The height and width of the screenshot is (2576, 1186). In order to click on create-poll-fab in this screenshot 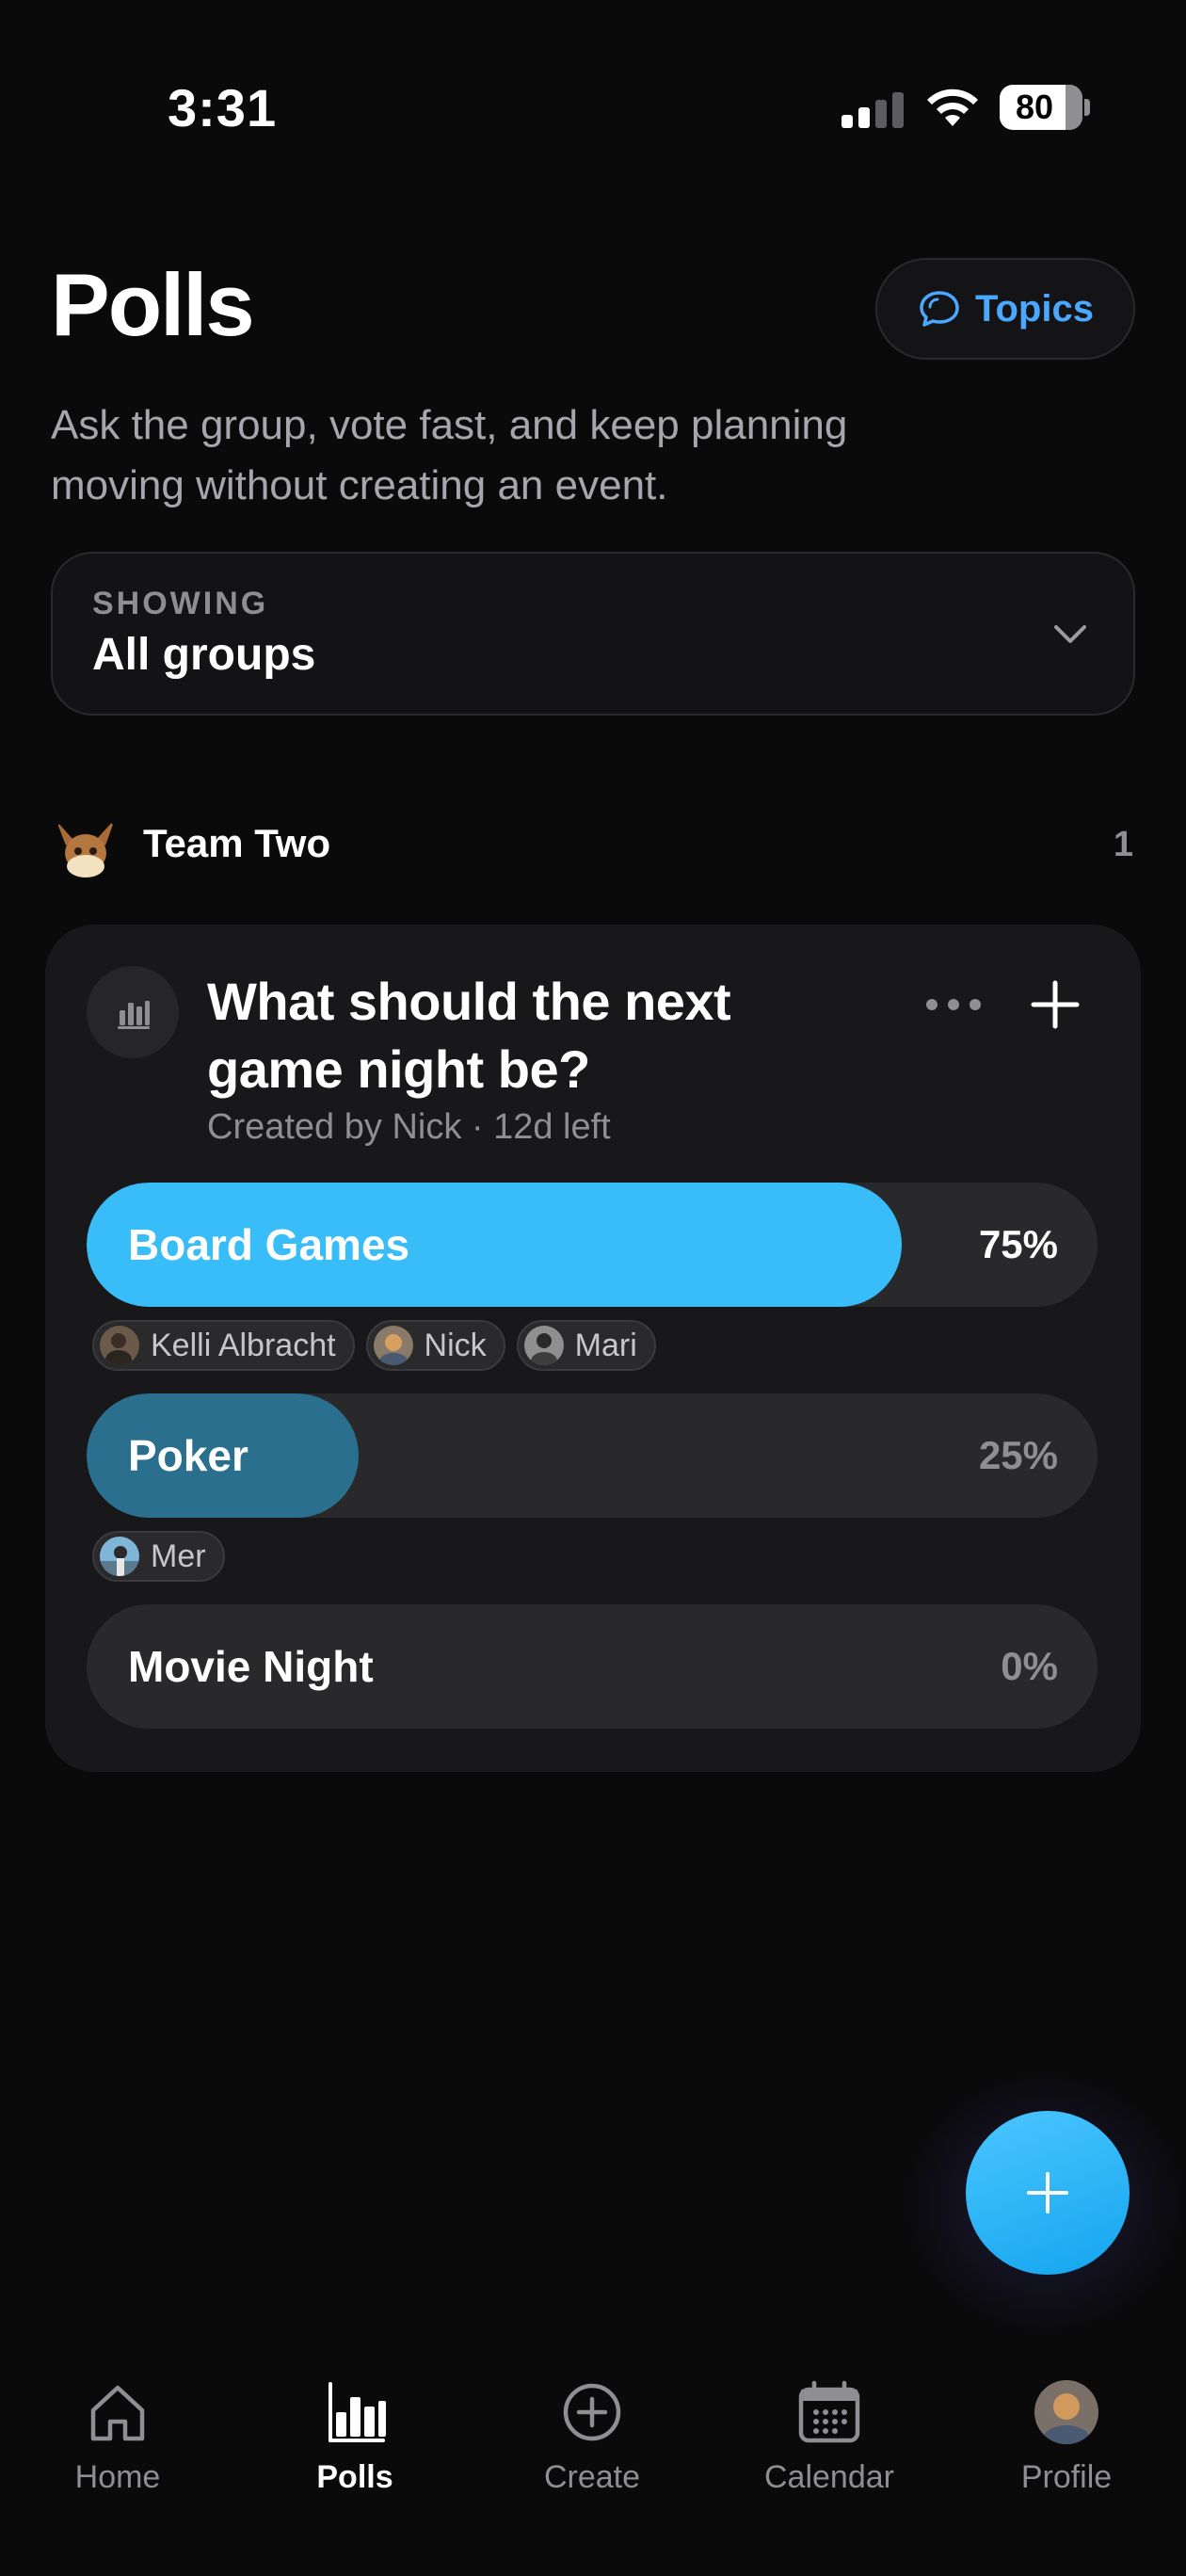, I will do `click(1048, 2193)`.